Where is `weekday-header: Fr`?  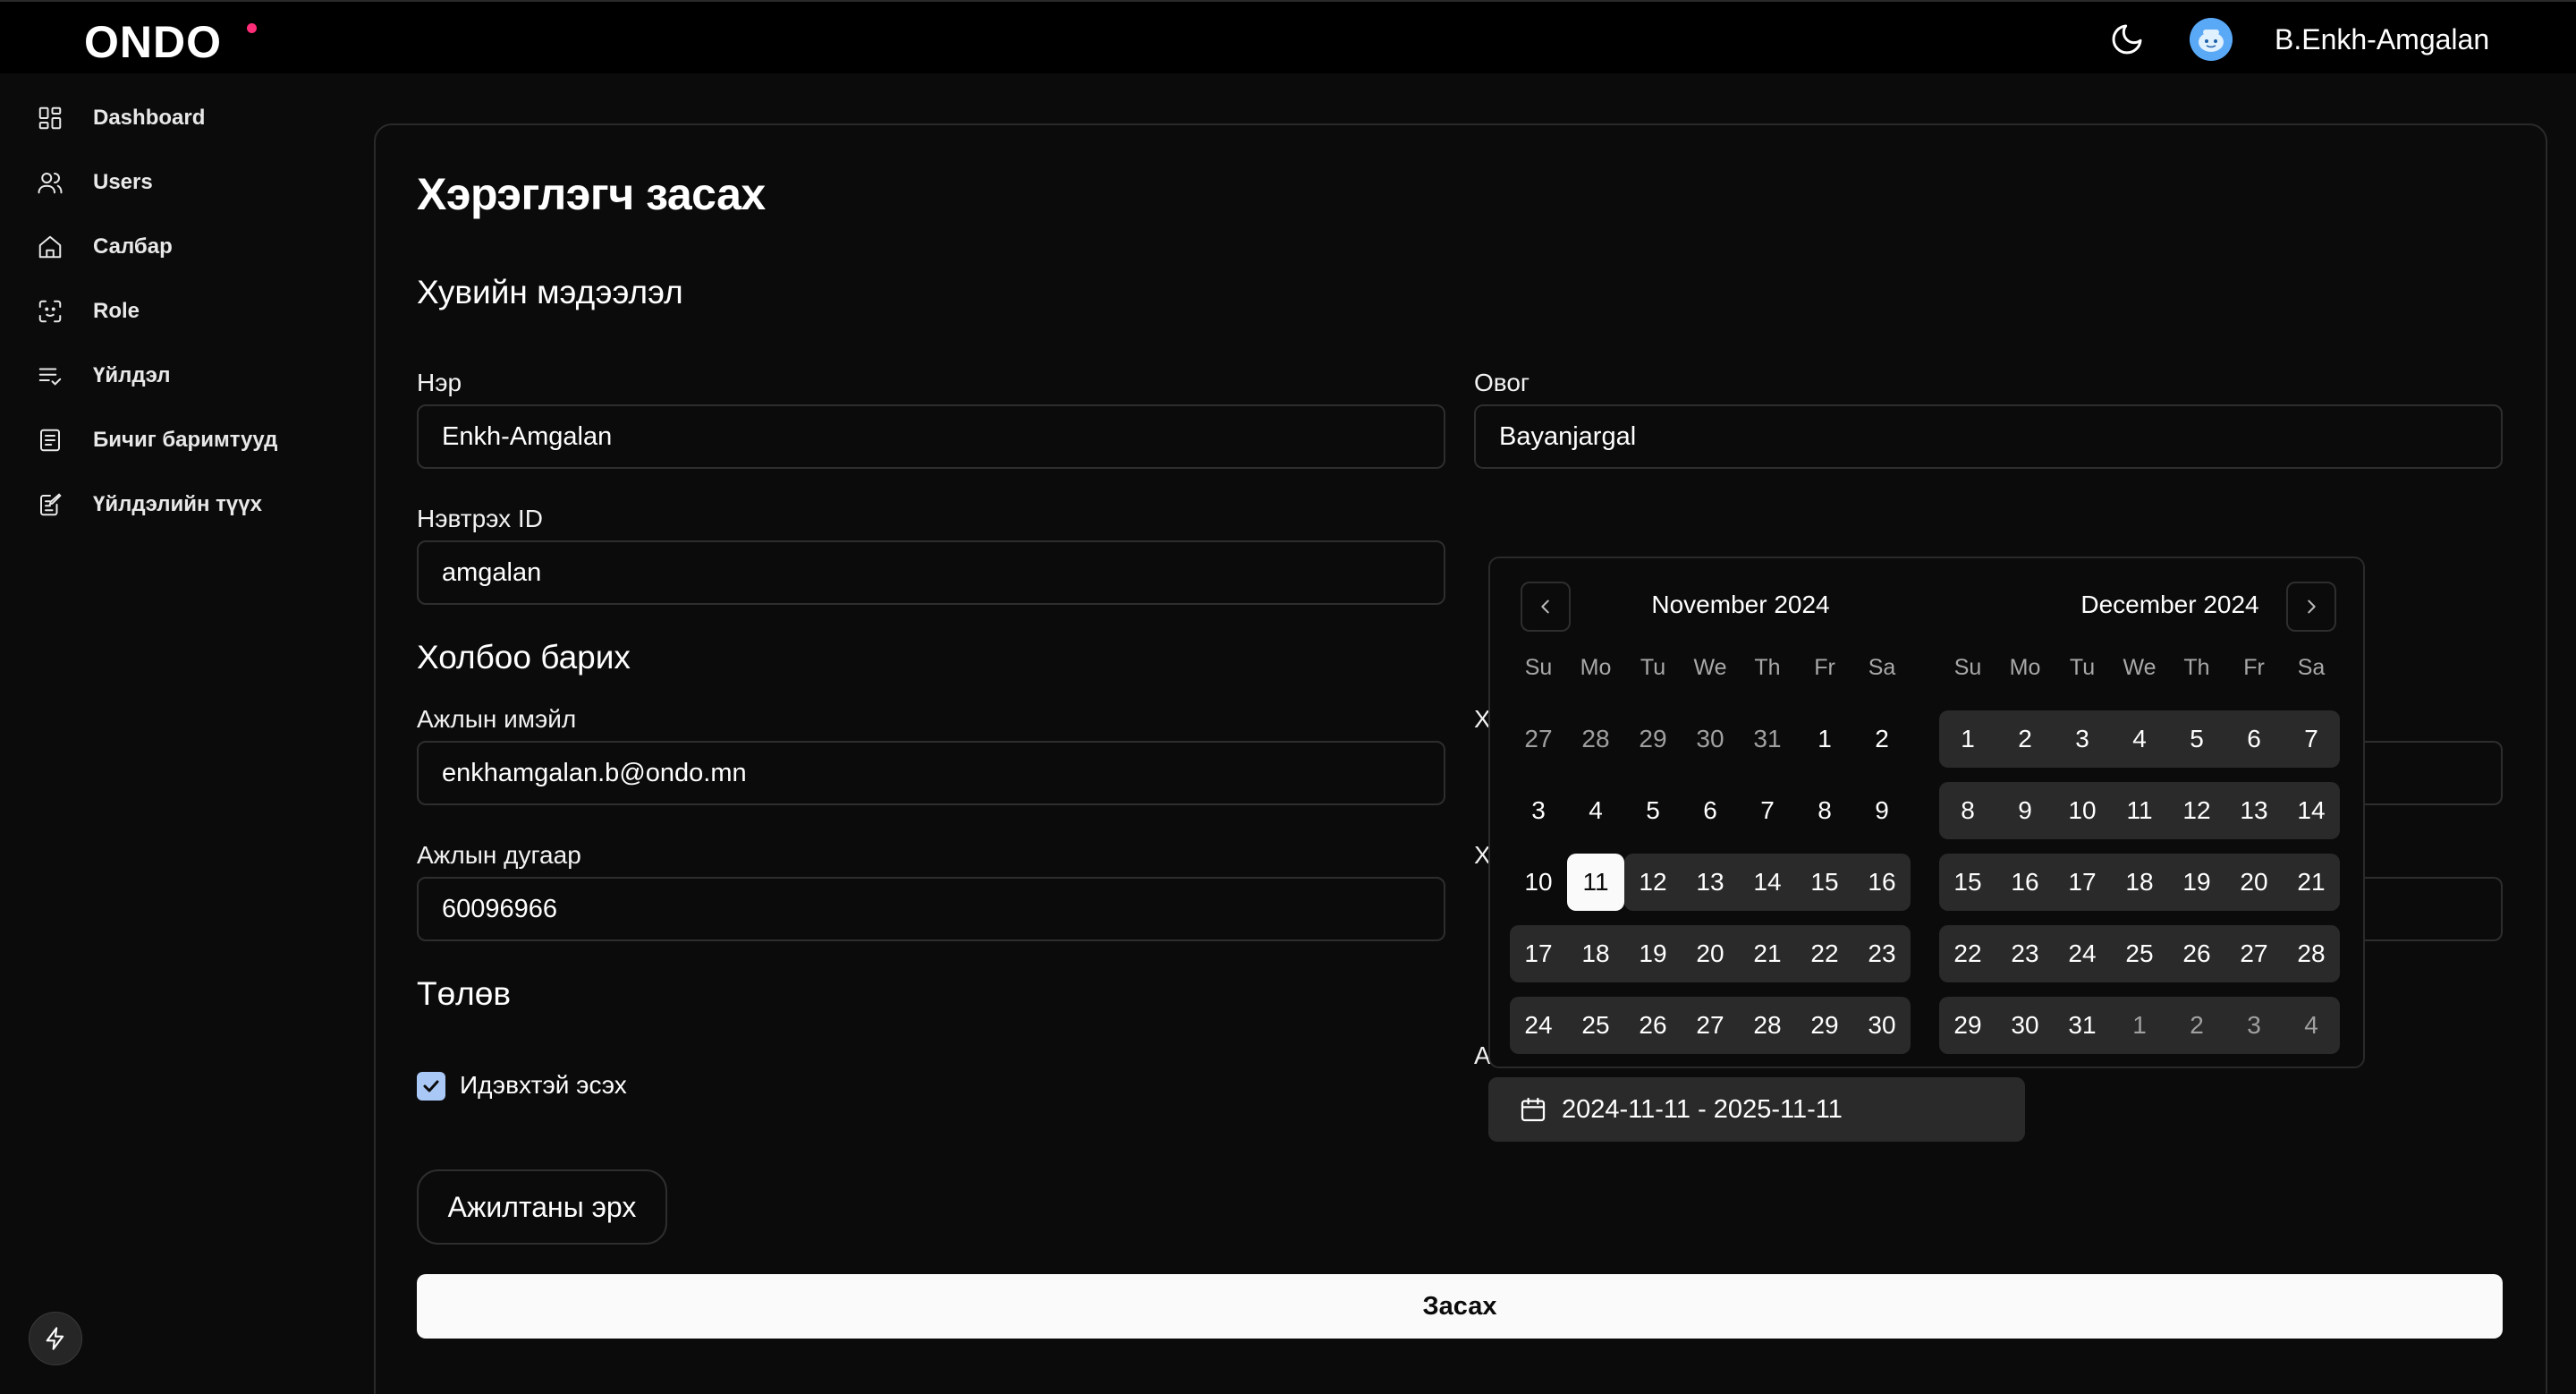
weekday-header: Fr is located at coordinates (1824, 667).